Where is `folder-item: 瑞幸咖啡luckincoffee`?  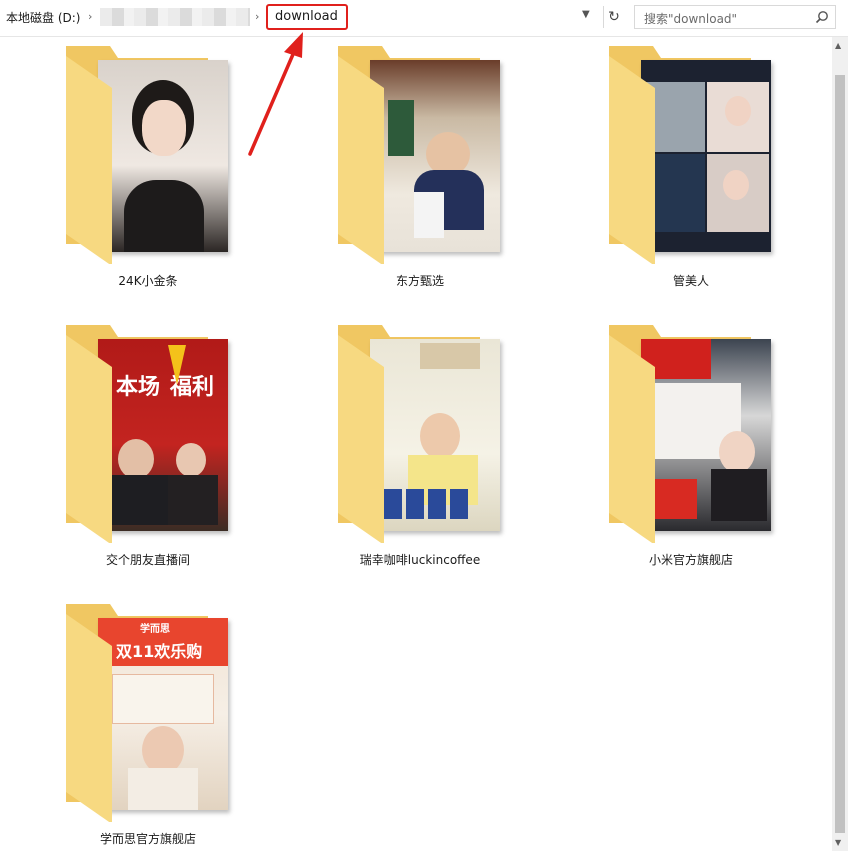 folder-item: 瑞幸咖啡luckincoffee is located at coordinates (420, 453).